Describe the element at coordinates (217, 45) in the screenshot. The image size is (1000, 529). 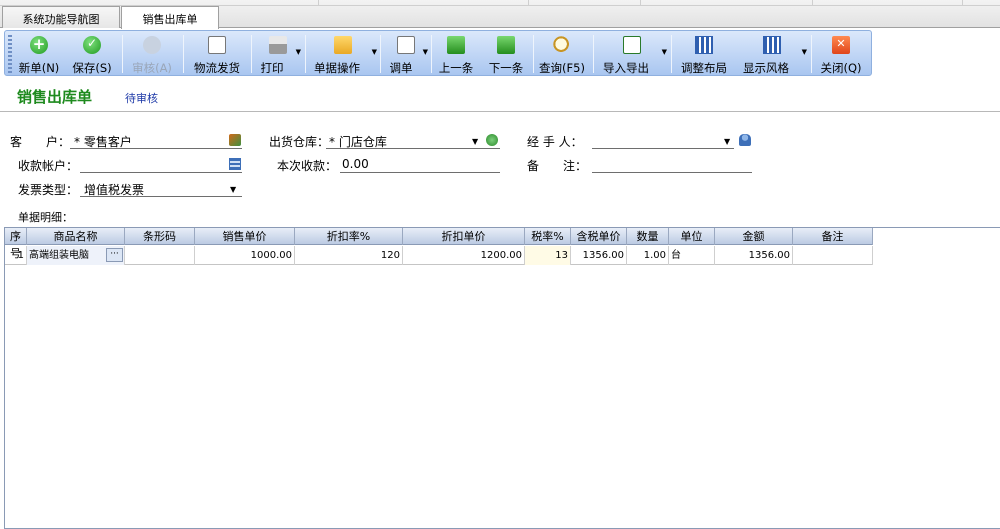
I see `logistics-icon` at that location.